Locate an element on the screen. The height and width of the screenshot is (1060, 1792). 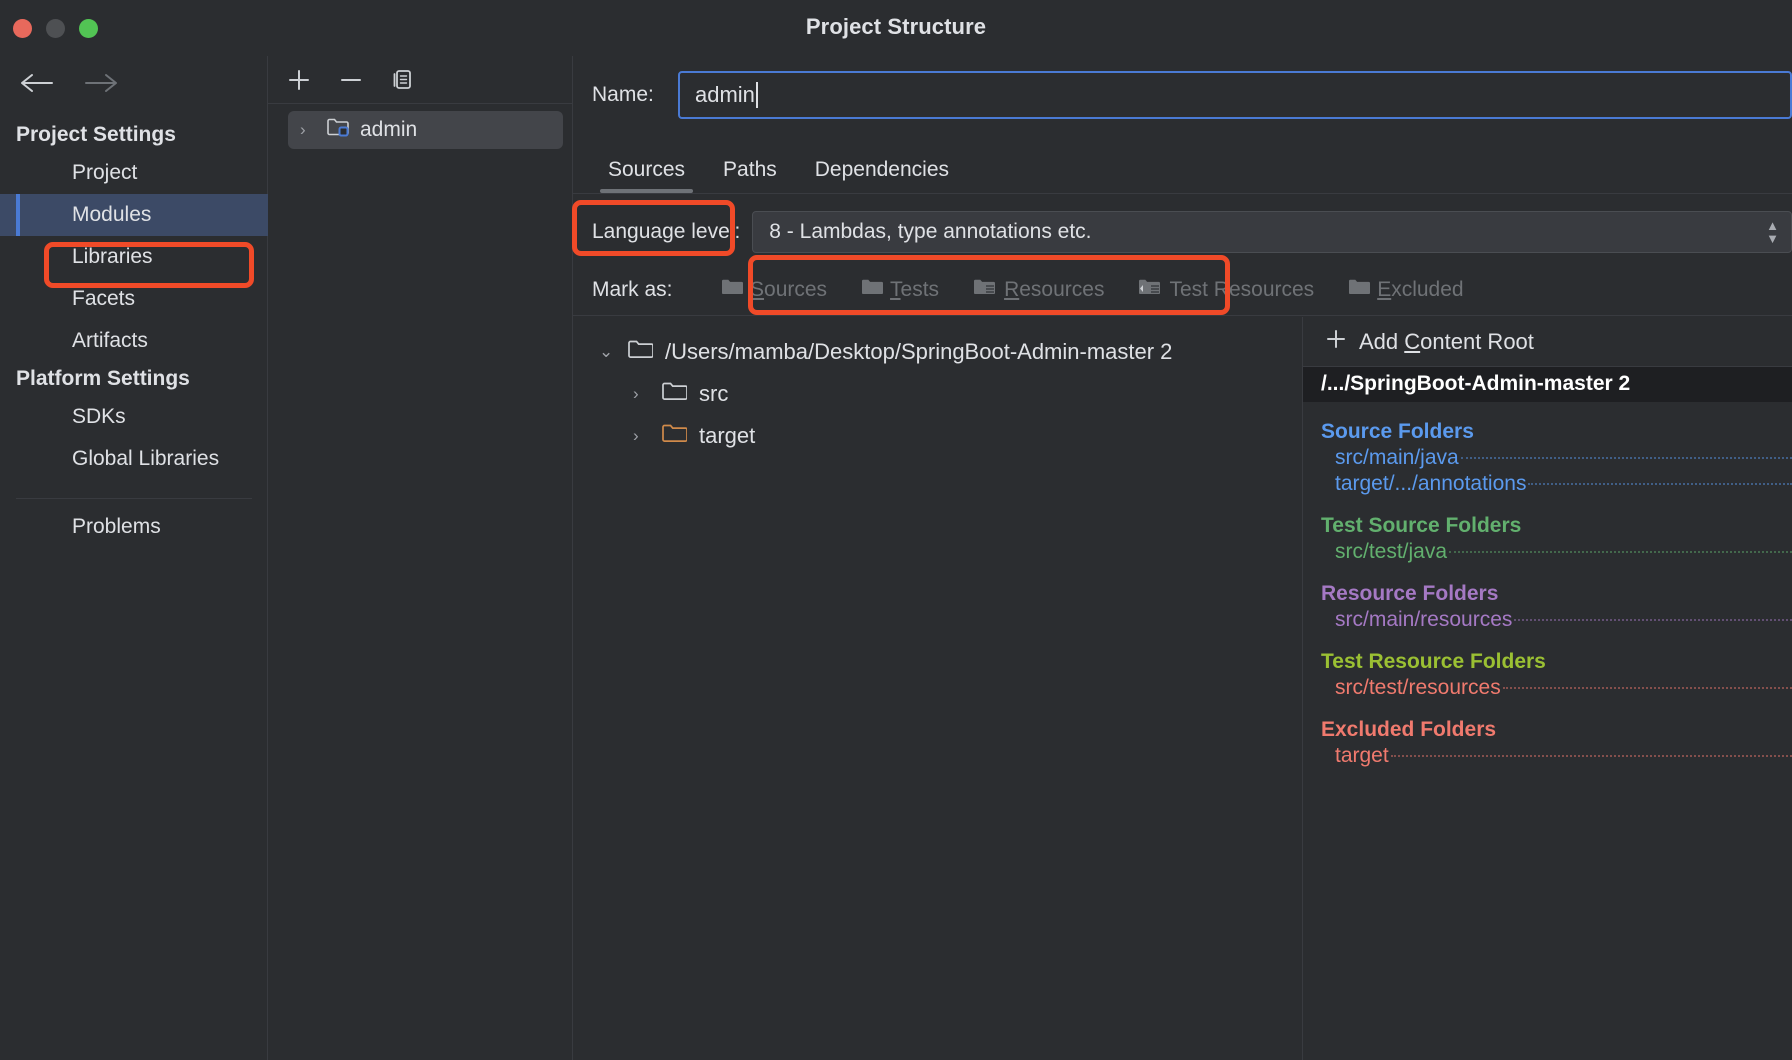
copy-module-icon is located at coordinates (403, 80).